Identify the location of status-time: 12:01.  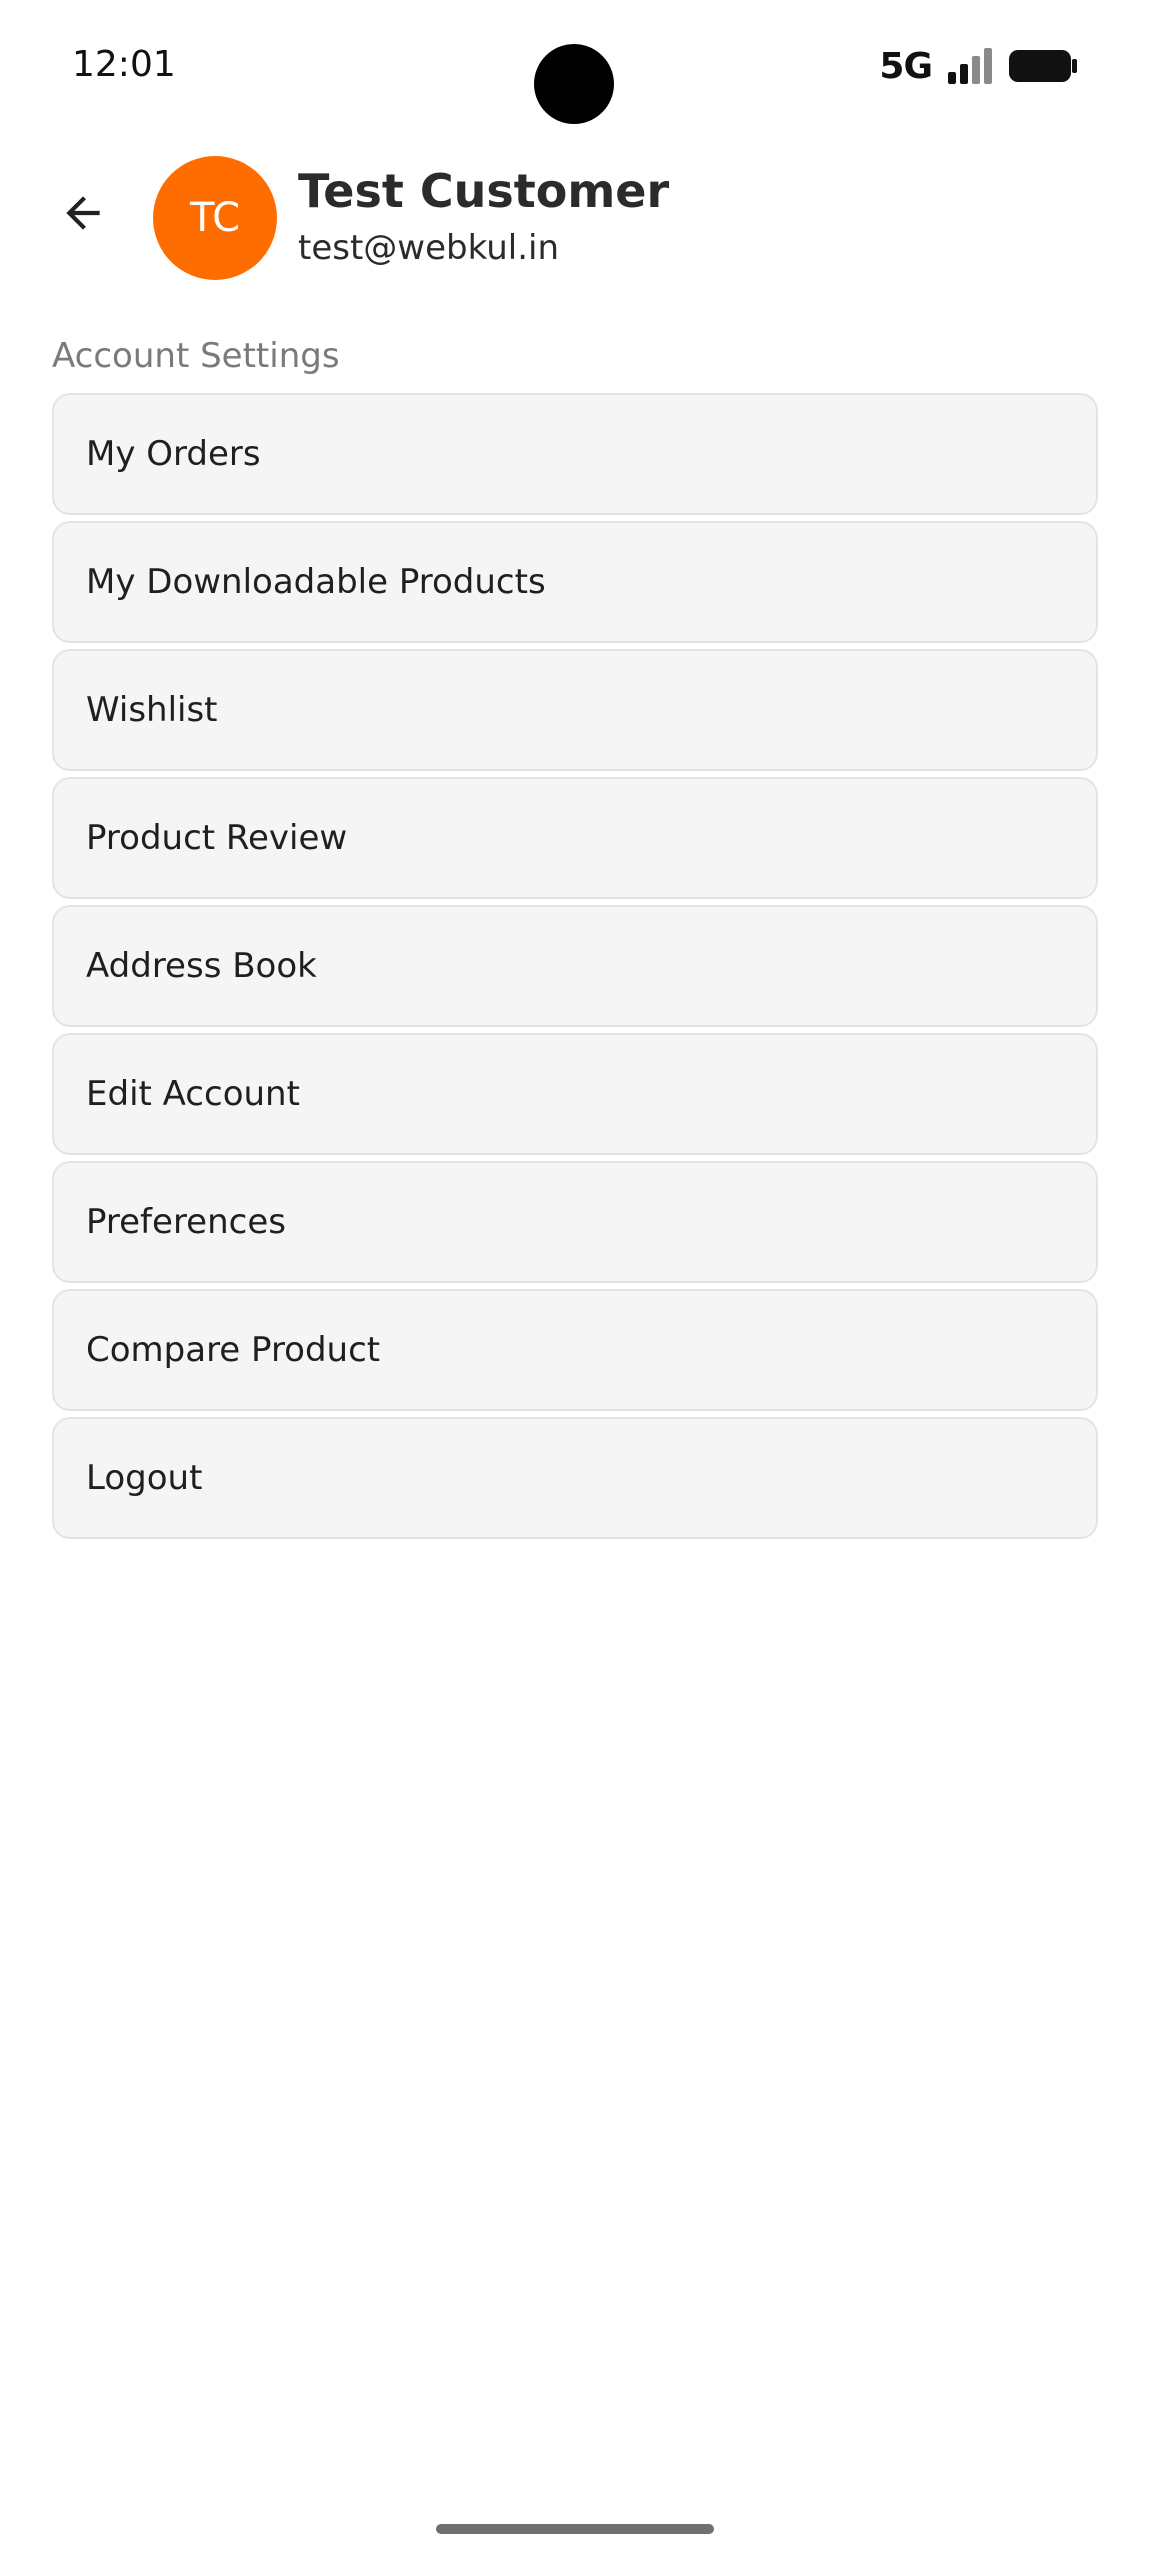
(124, 64).